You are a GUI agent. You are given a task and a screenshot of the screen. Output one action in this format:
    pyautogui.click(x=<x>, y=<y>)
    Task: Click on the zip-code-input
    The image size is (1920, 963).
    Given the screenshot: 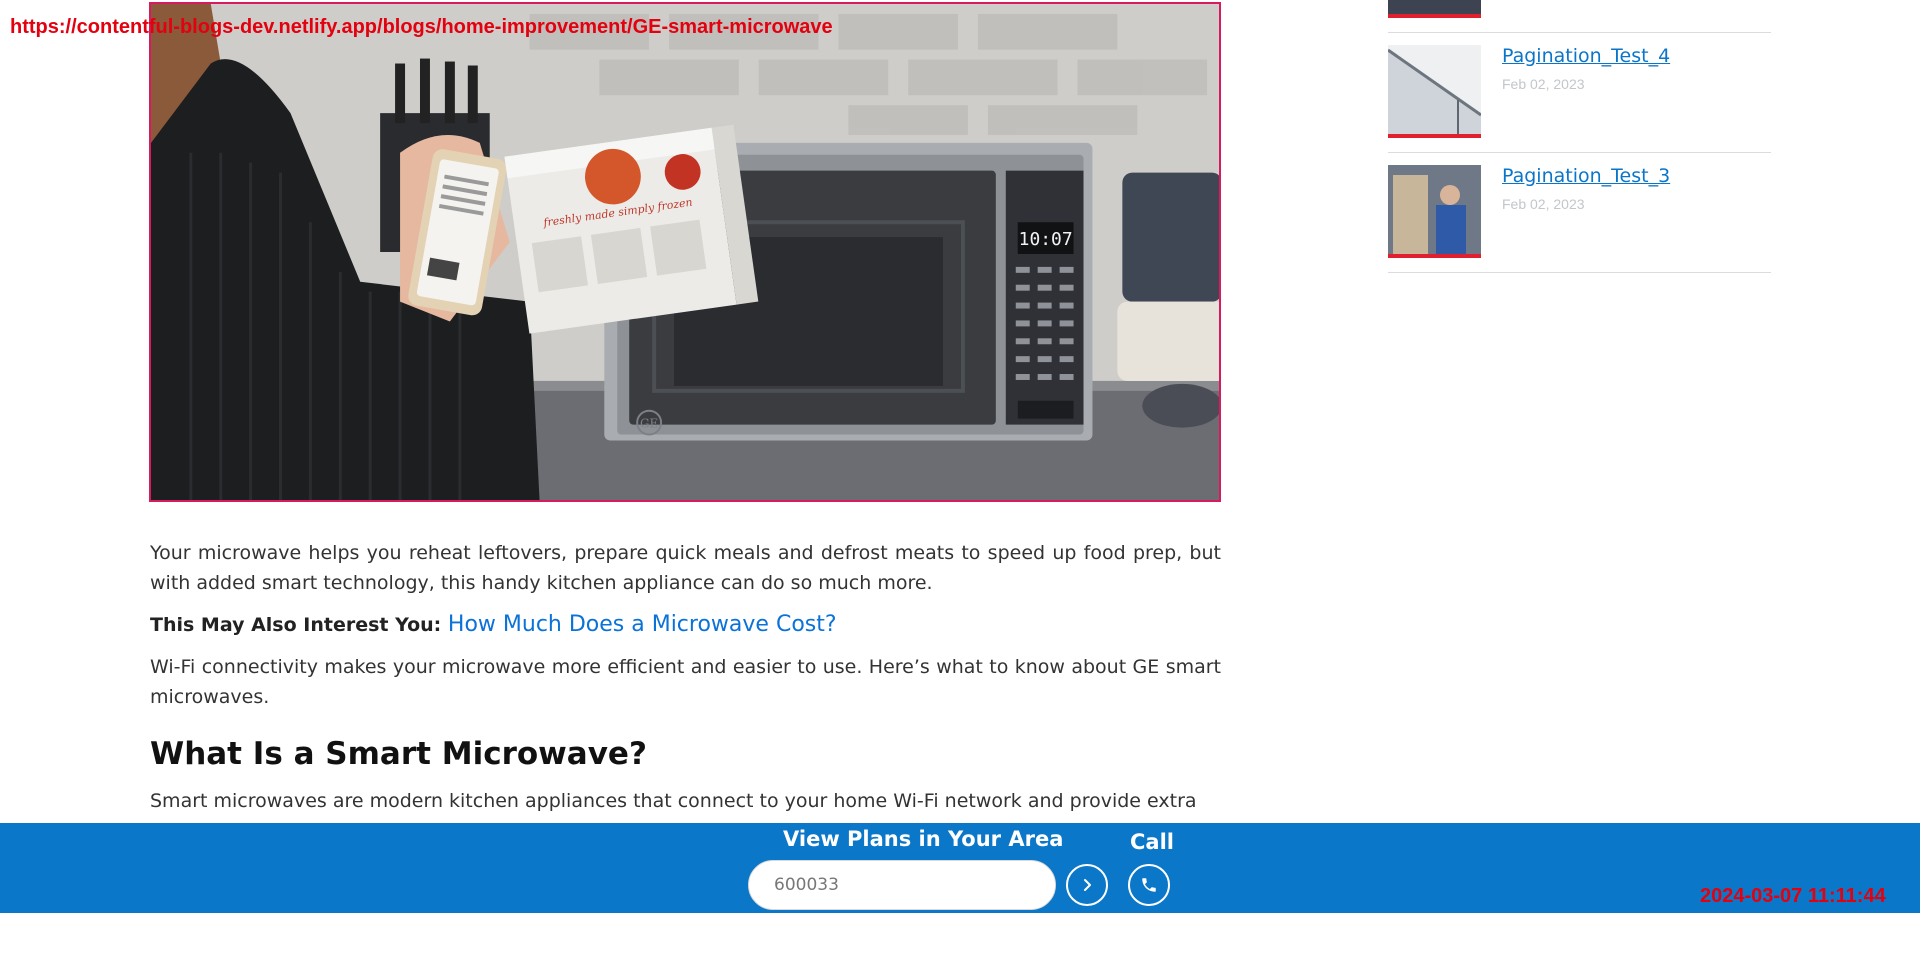 What is the action you would take?
    pyautogui.click(x=902, y=885)
    